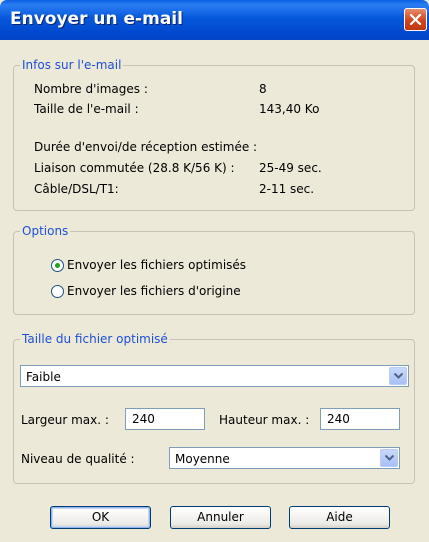  Describe the element at coordinates (289, 109) in the screenshot. I see `email-size-value: 143,40 Ko` at that location.